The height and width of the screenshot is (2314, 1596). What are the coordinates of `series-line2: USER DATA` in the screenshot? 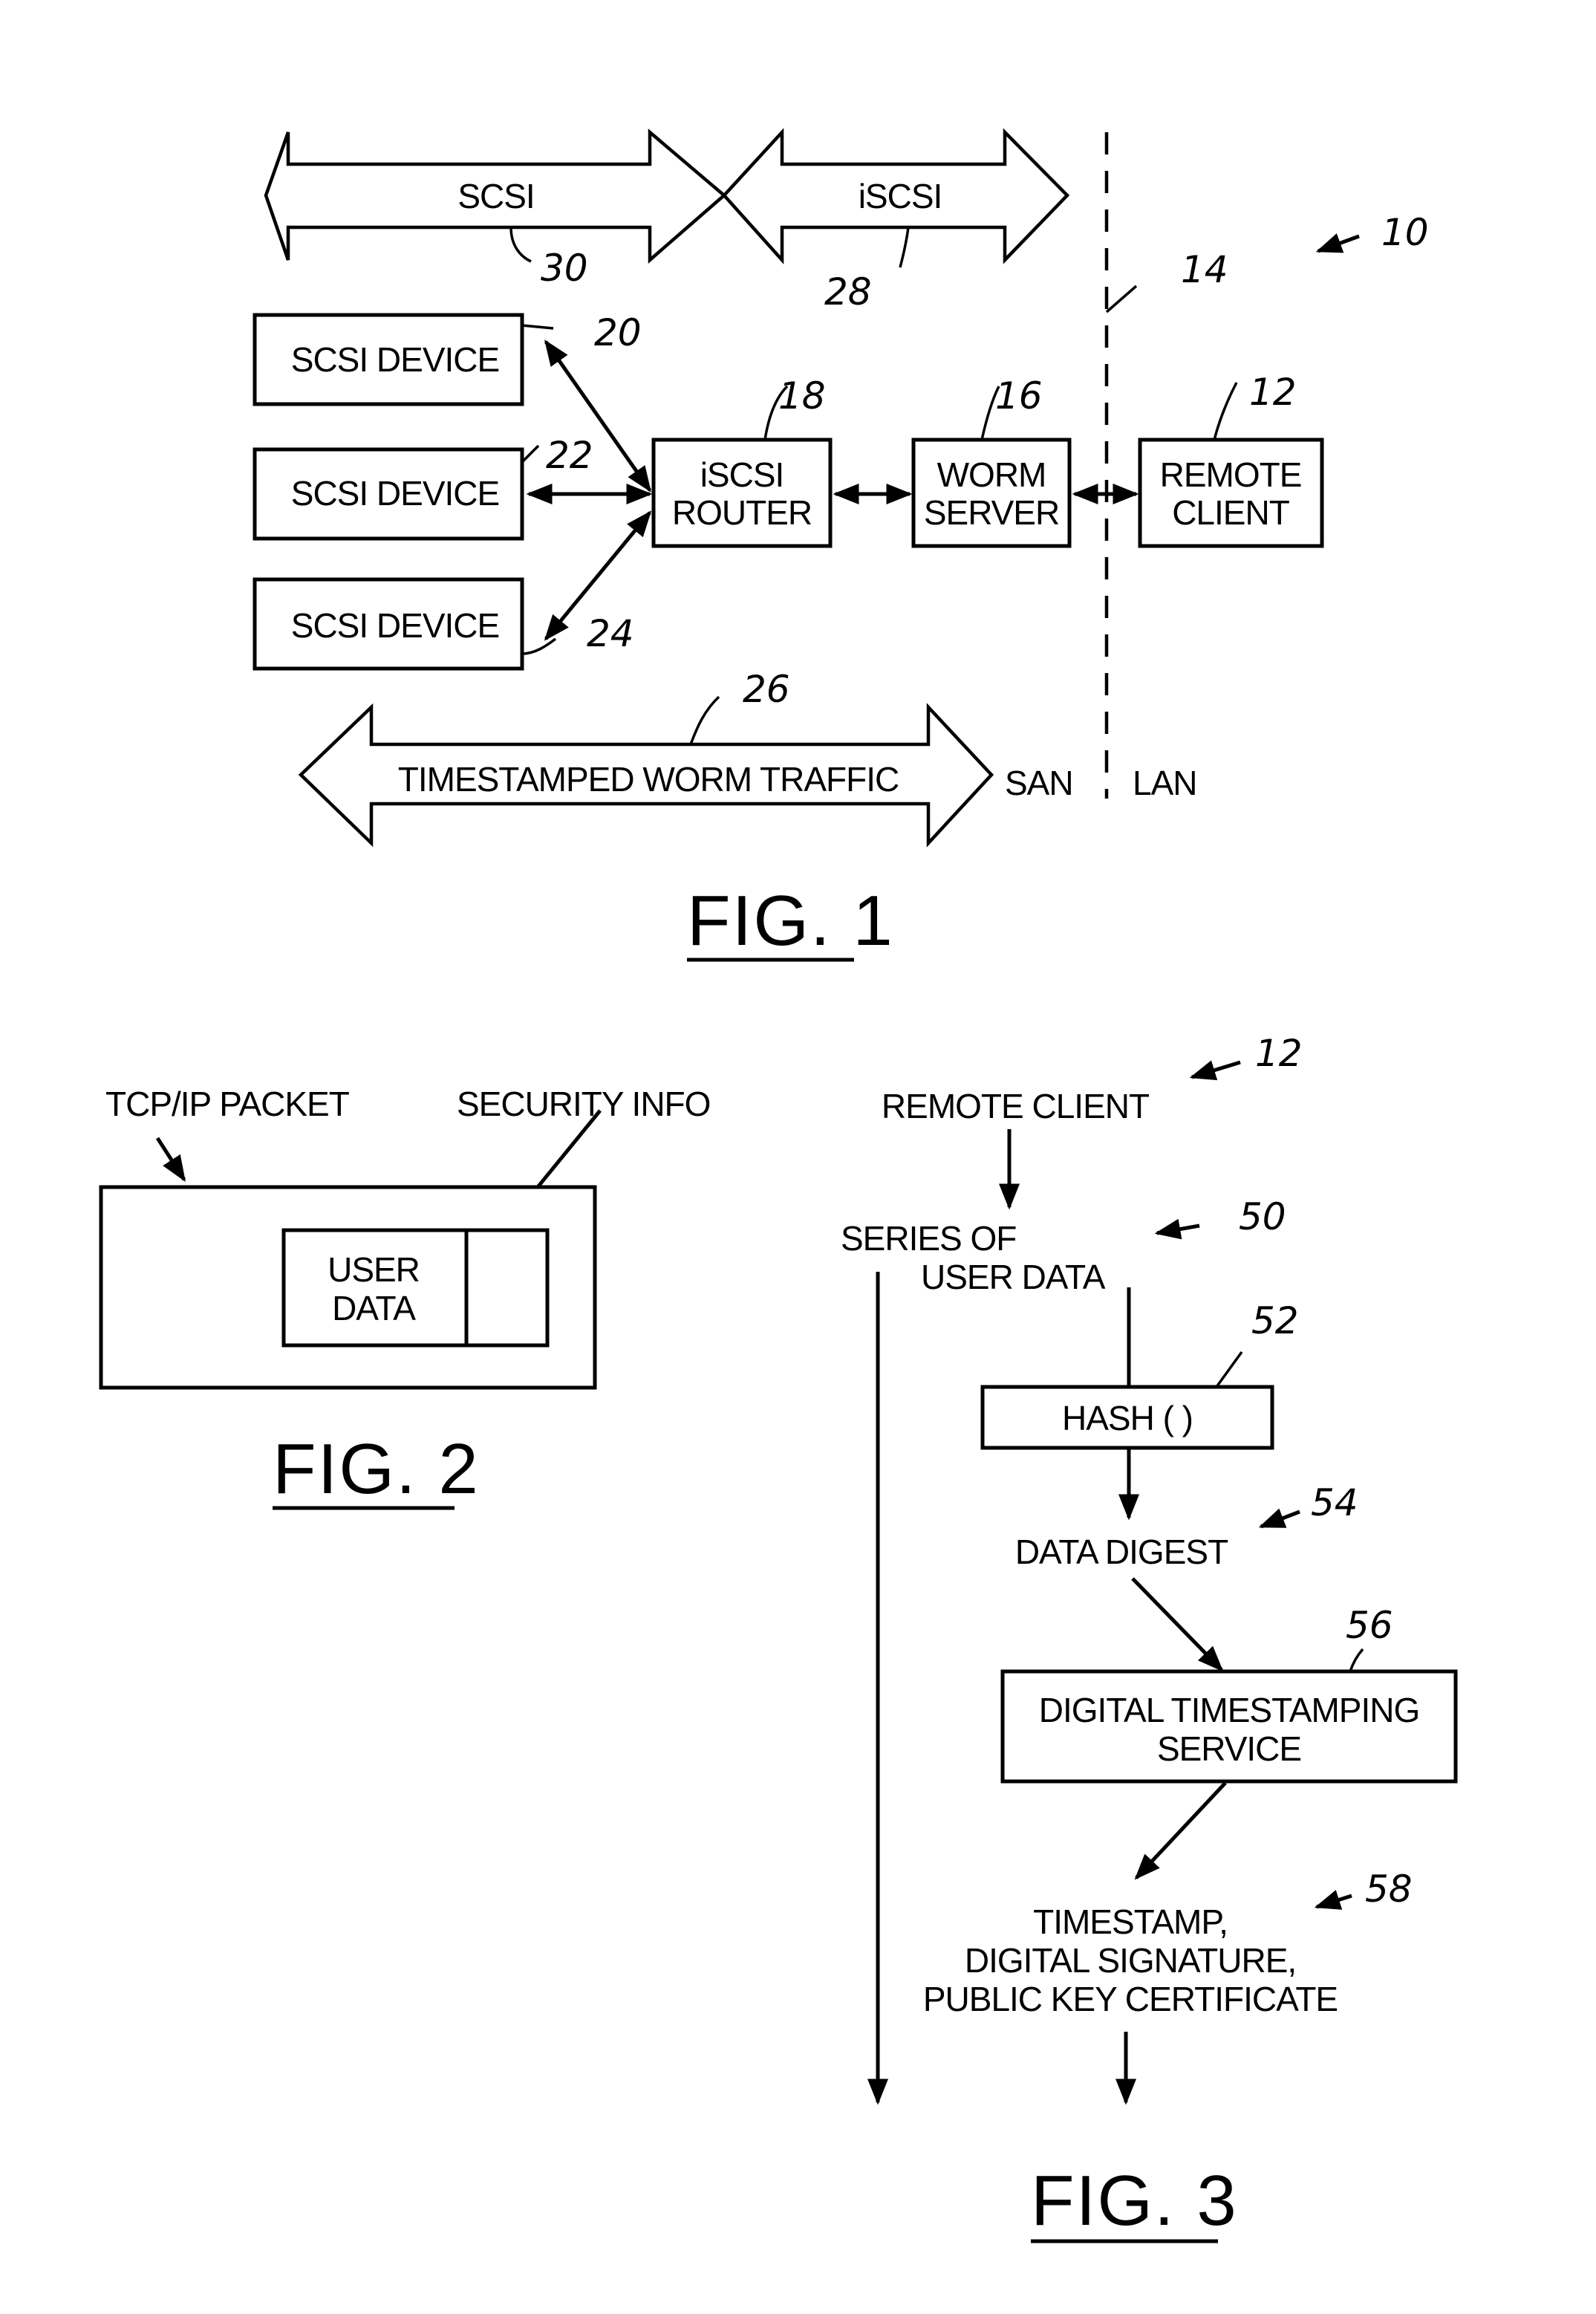 It's located at (1013, 1277).